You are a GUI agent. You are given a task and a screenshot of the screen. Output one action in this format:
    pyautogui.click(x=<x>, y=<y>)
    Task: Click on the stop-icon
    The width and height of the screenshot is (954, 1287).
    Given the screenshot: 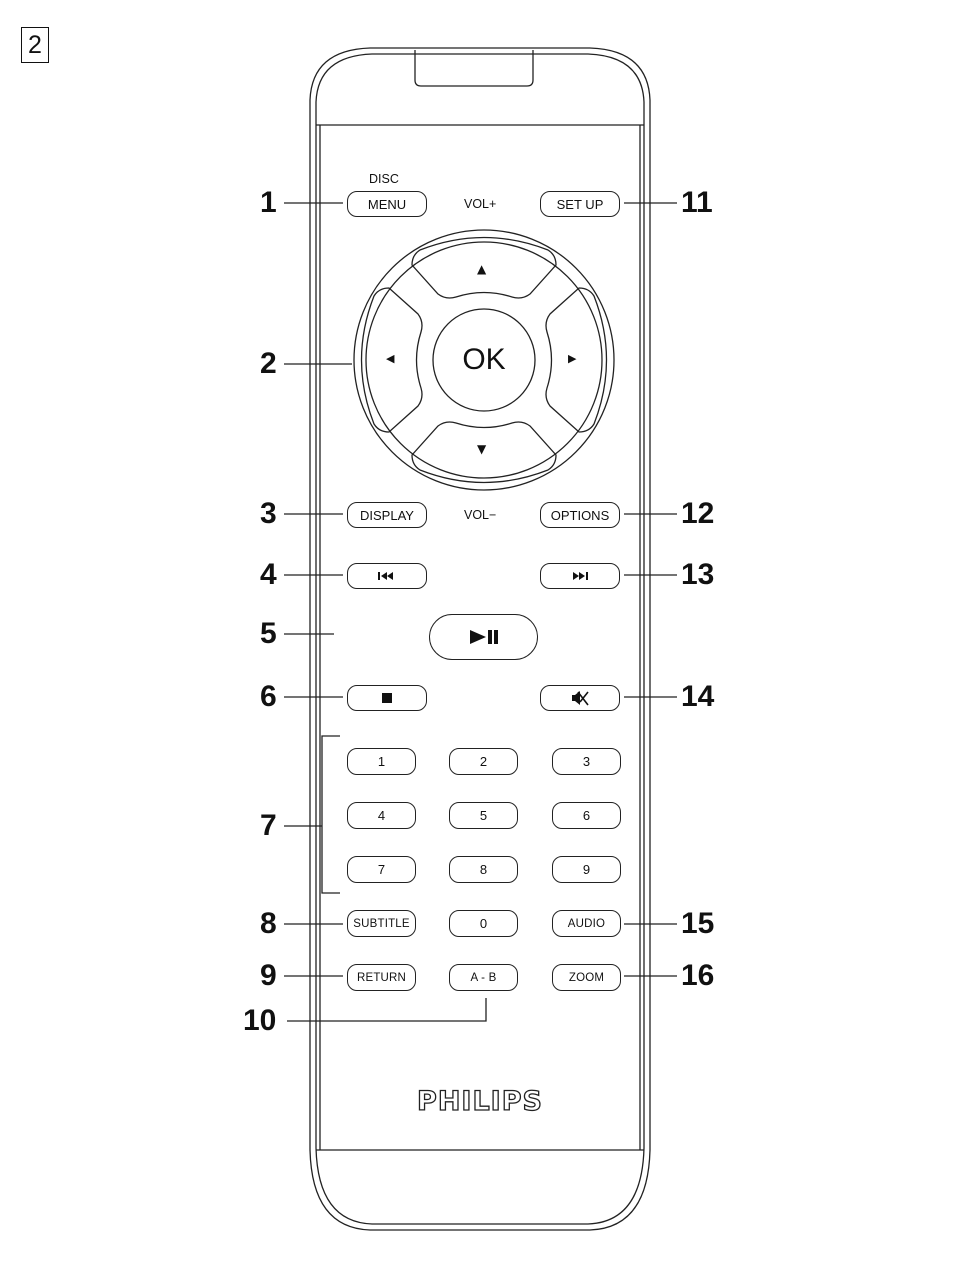 What is the action you would take?
    pyautogui.click(x=387, y=698)
    